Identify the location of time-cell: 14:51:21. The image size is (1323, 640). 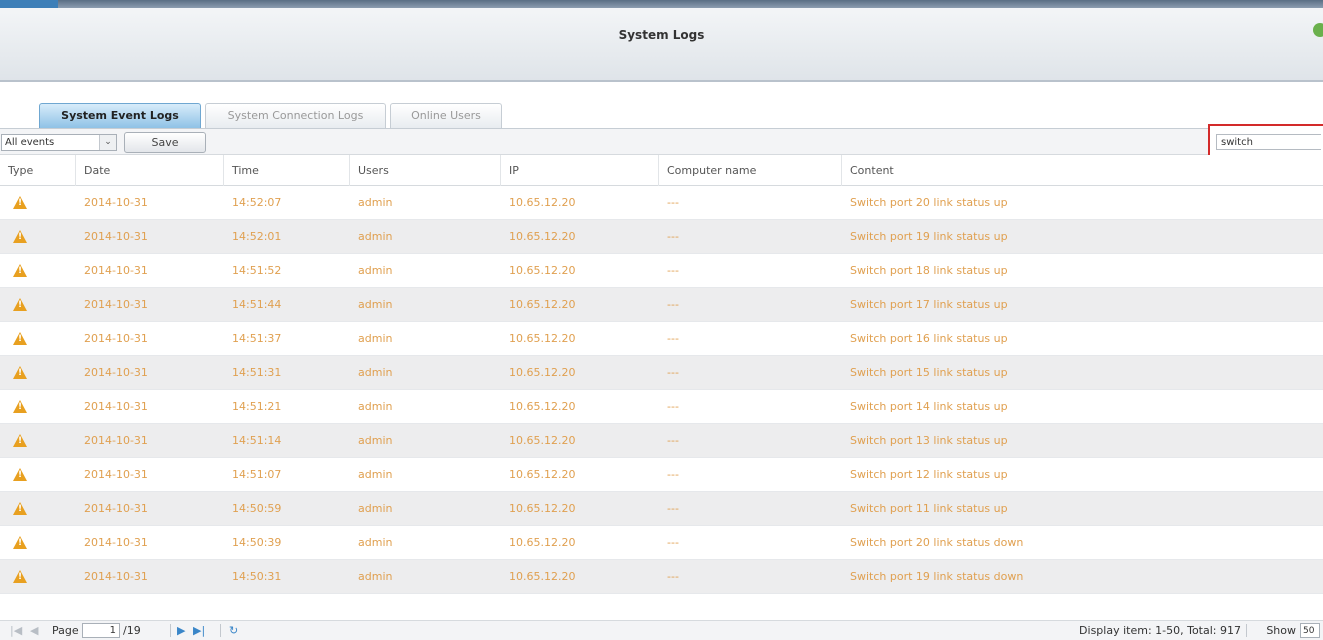
(257, 406).